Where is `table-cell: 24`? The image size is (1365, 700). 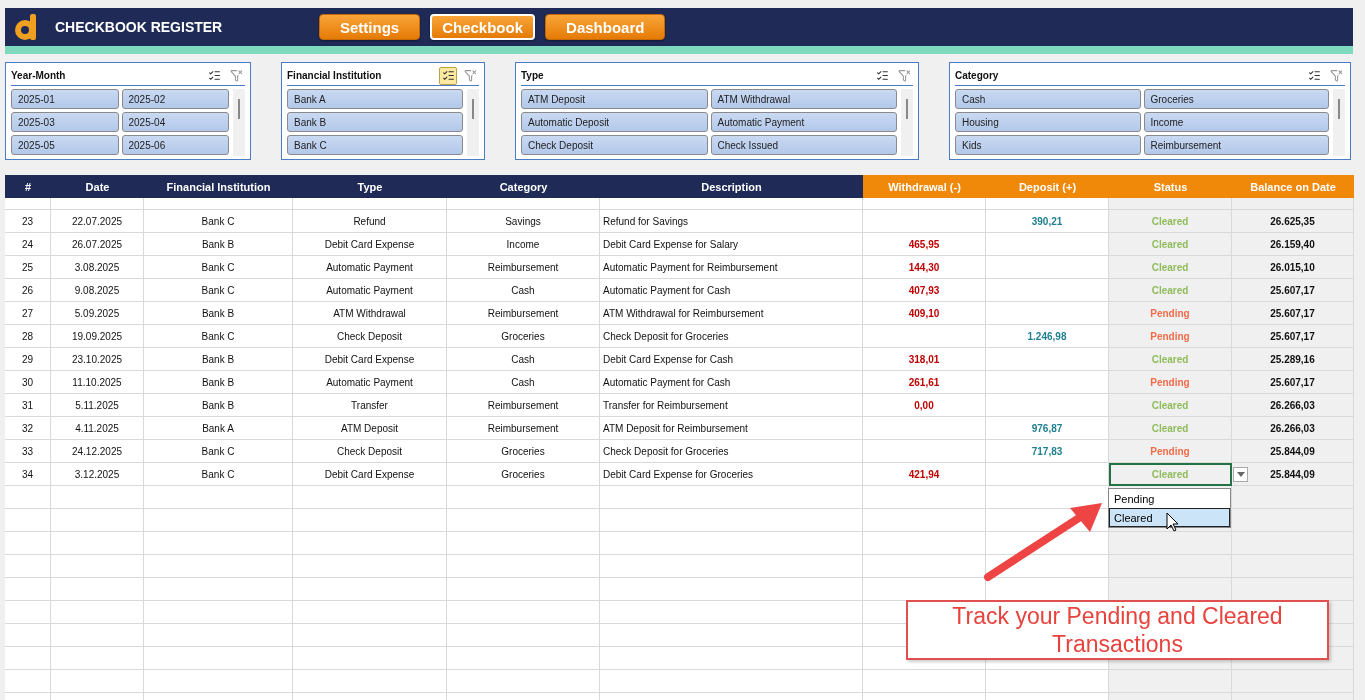
table-cell: 24 is located at coordinates (28, 244).